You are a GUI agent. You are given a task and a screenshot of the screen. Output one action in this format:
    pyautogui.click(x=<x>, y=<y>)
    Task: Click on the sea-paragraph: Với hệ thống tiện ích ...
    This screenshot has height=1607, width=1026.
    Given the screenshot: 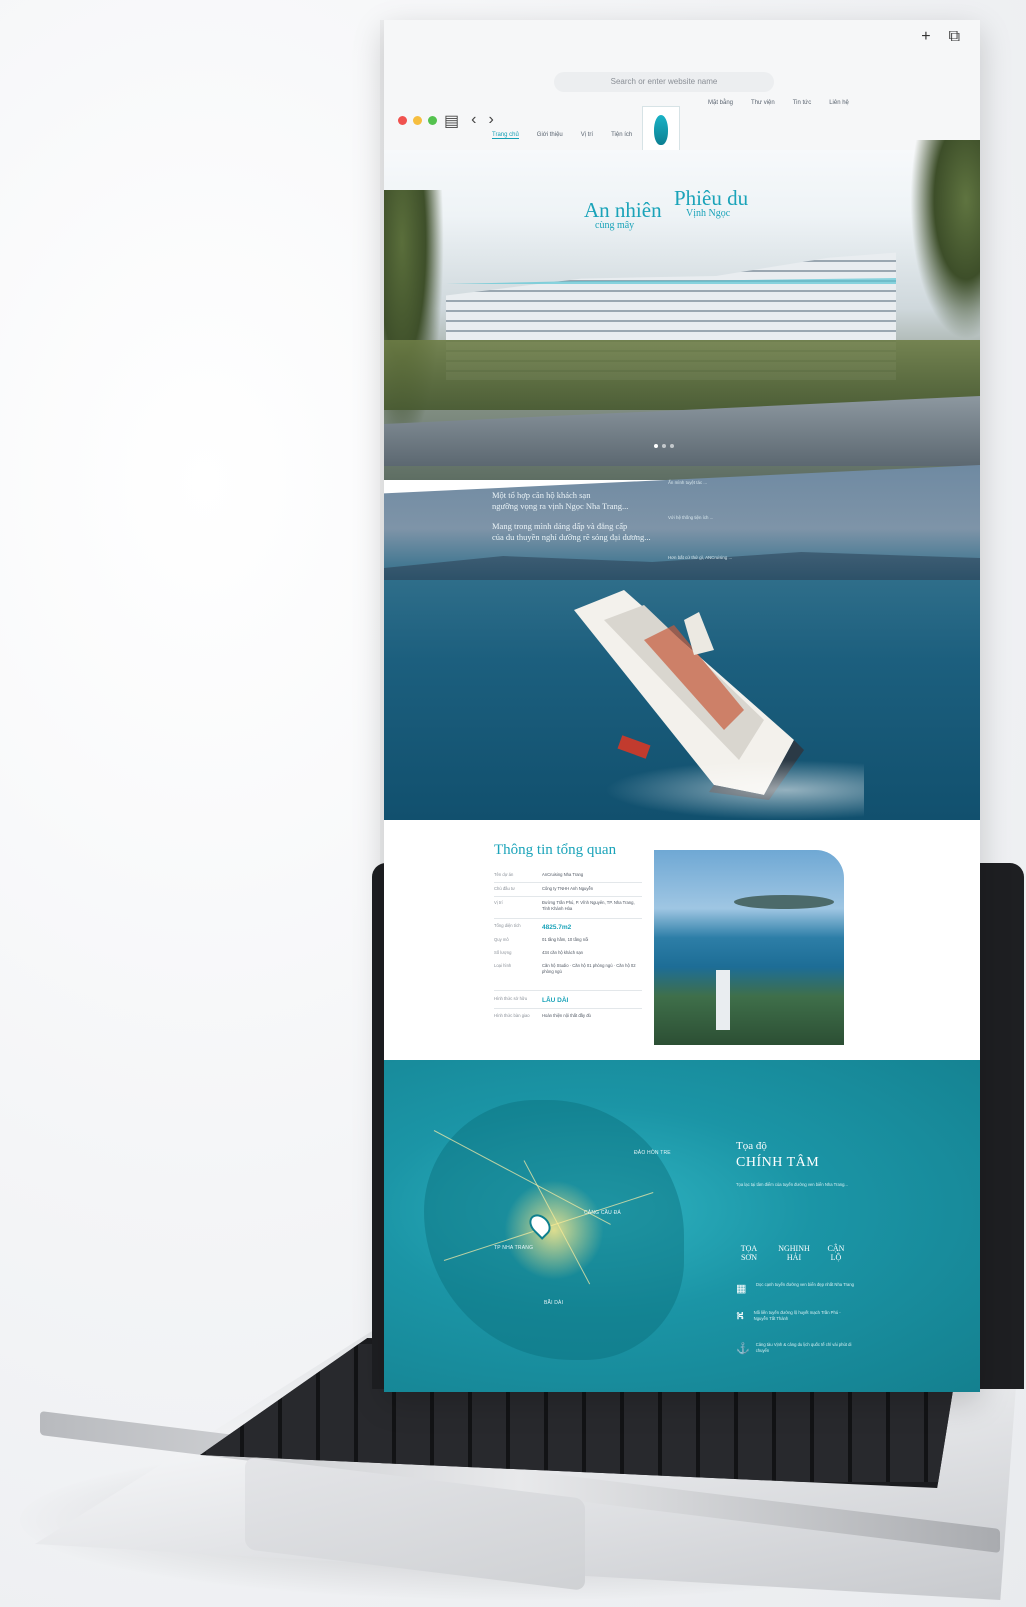 What is the action you would take?
    pyautogui.click(x=691, y=517)
    